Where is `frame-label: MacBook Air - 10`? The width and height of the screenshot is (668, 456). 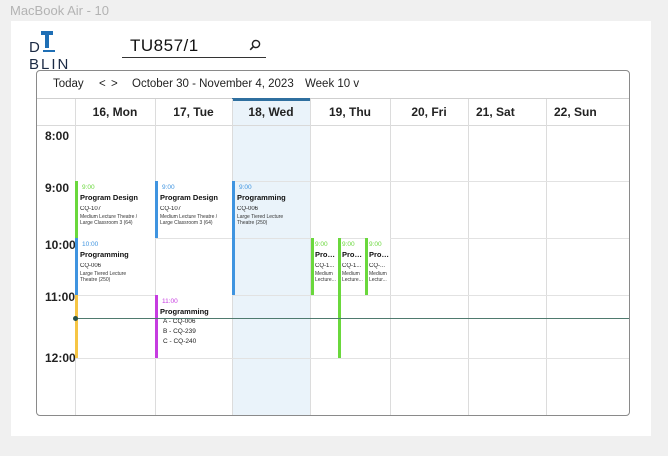
frame-label: MacBook Air - 10 is located at coordinates (59, 10).